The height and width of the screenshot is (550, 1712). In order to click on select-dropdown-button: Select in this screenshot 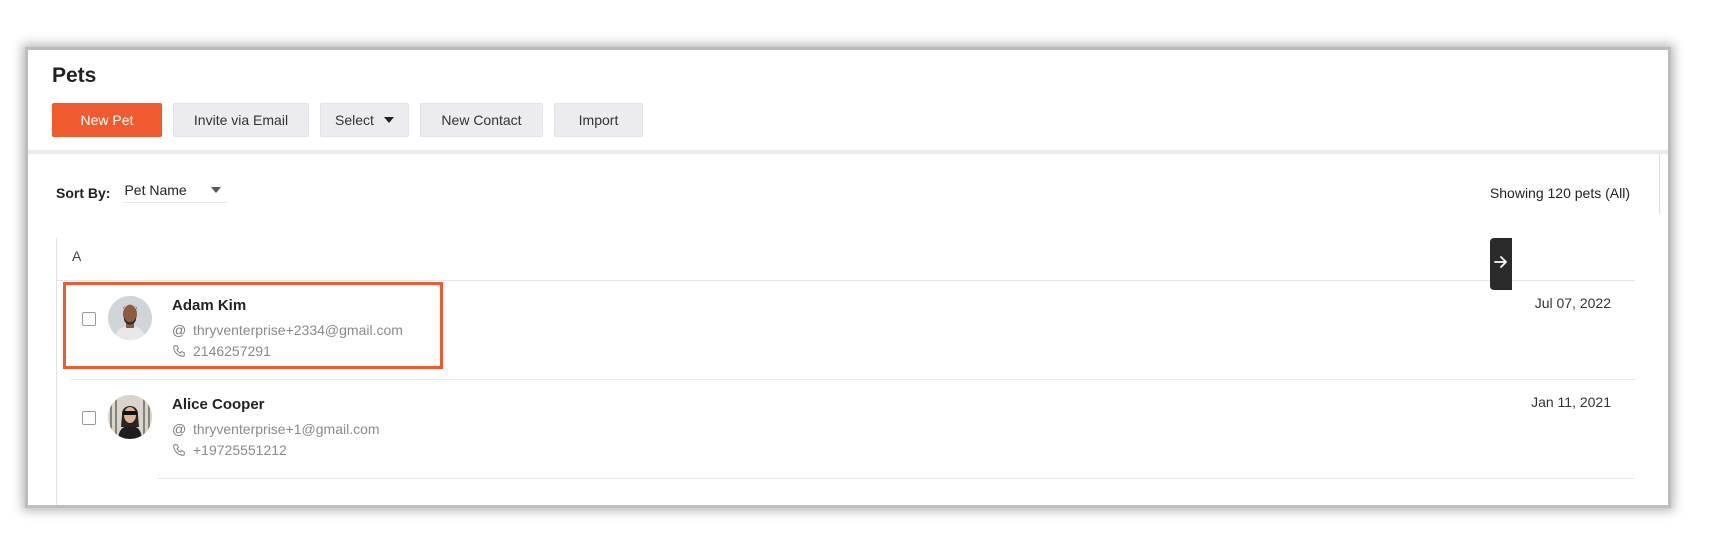, I will do `click(364, 120)`.